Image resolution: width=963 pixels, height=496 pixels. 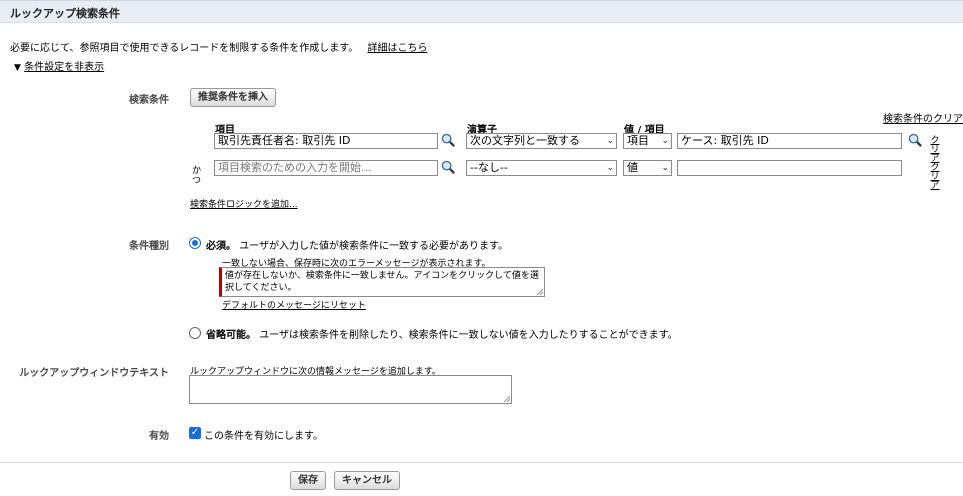 What do you see at coordinates (94, 373) in the screenshot?
I see `lookup-text-label: ルックアップウィンドウテキスト` at bounding box center [94, 373].